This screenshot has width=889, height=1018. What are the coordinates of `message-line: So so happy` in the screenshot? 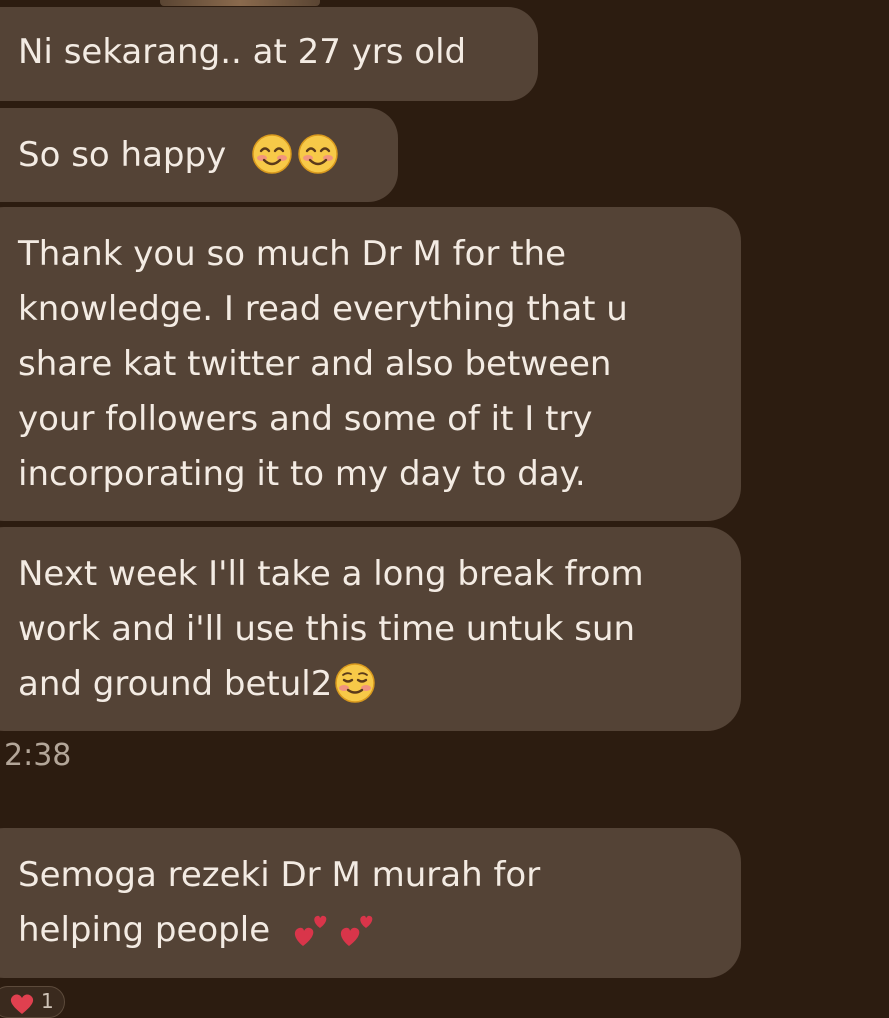 It's located at (196, 155).